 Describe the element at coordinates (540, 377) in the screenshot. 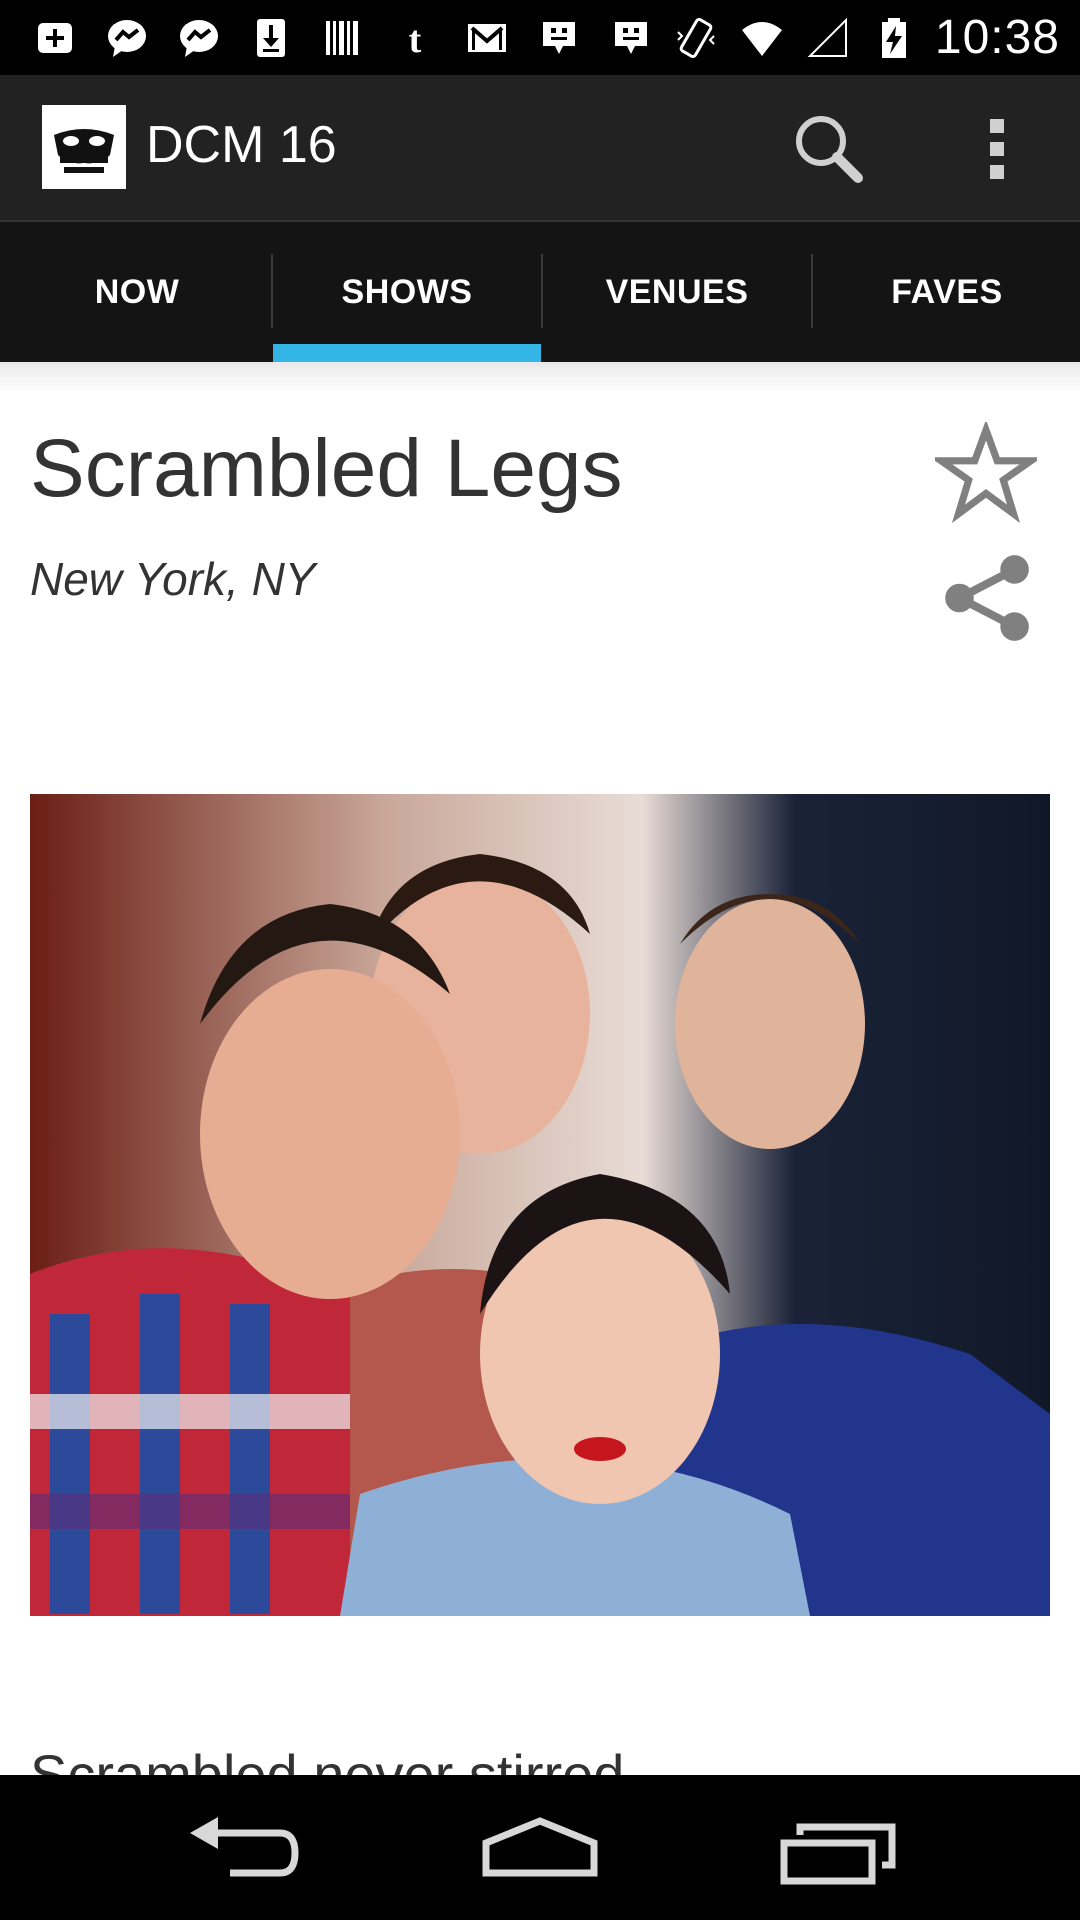

I see `tab-bar-shadow` at that location.